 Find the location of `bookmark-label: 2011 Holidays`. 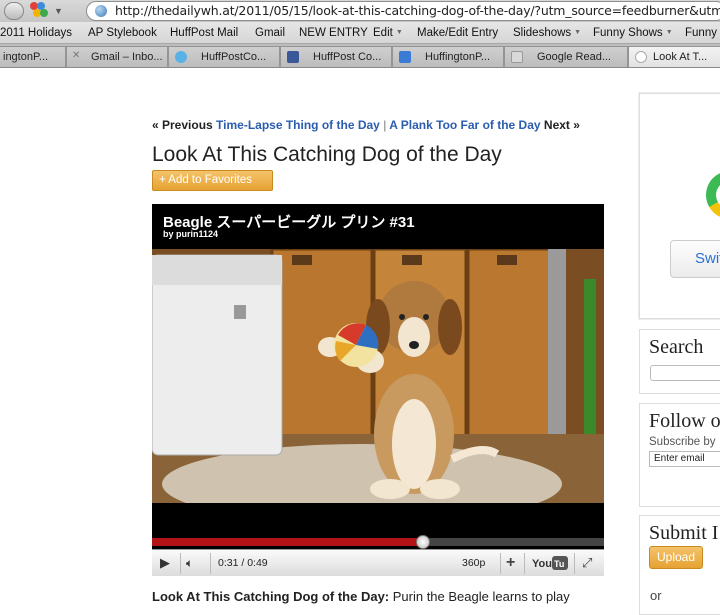

bookmark-label: 2011 Holidays is located at coordinates (36, 33).